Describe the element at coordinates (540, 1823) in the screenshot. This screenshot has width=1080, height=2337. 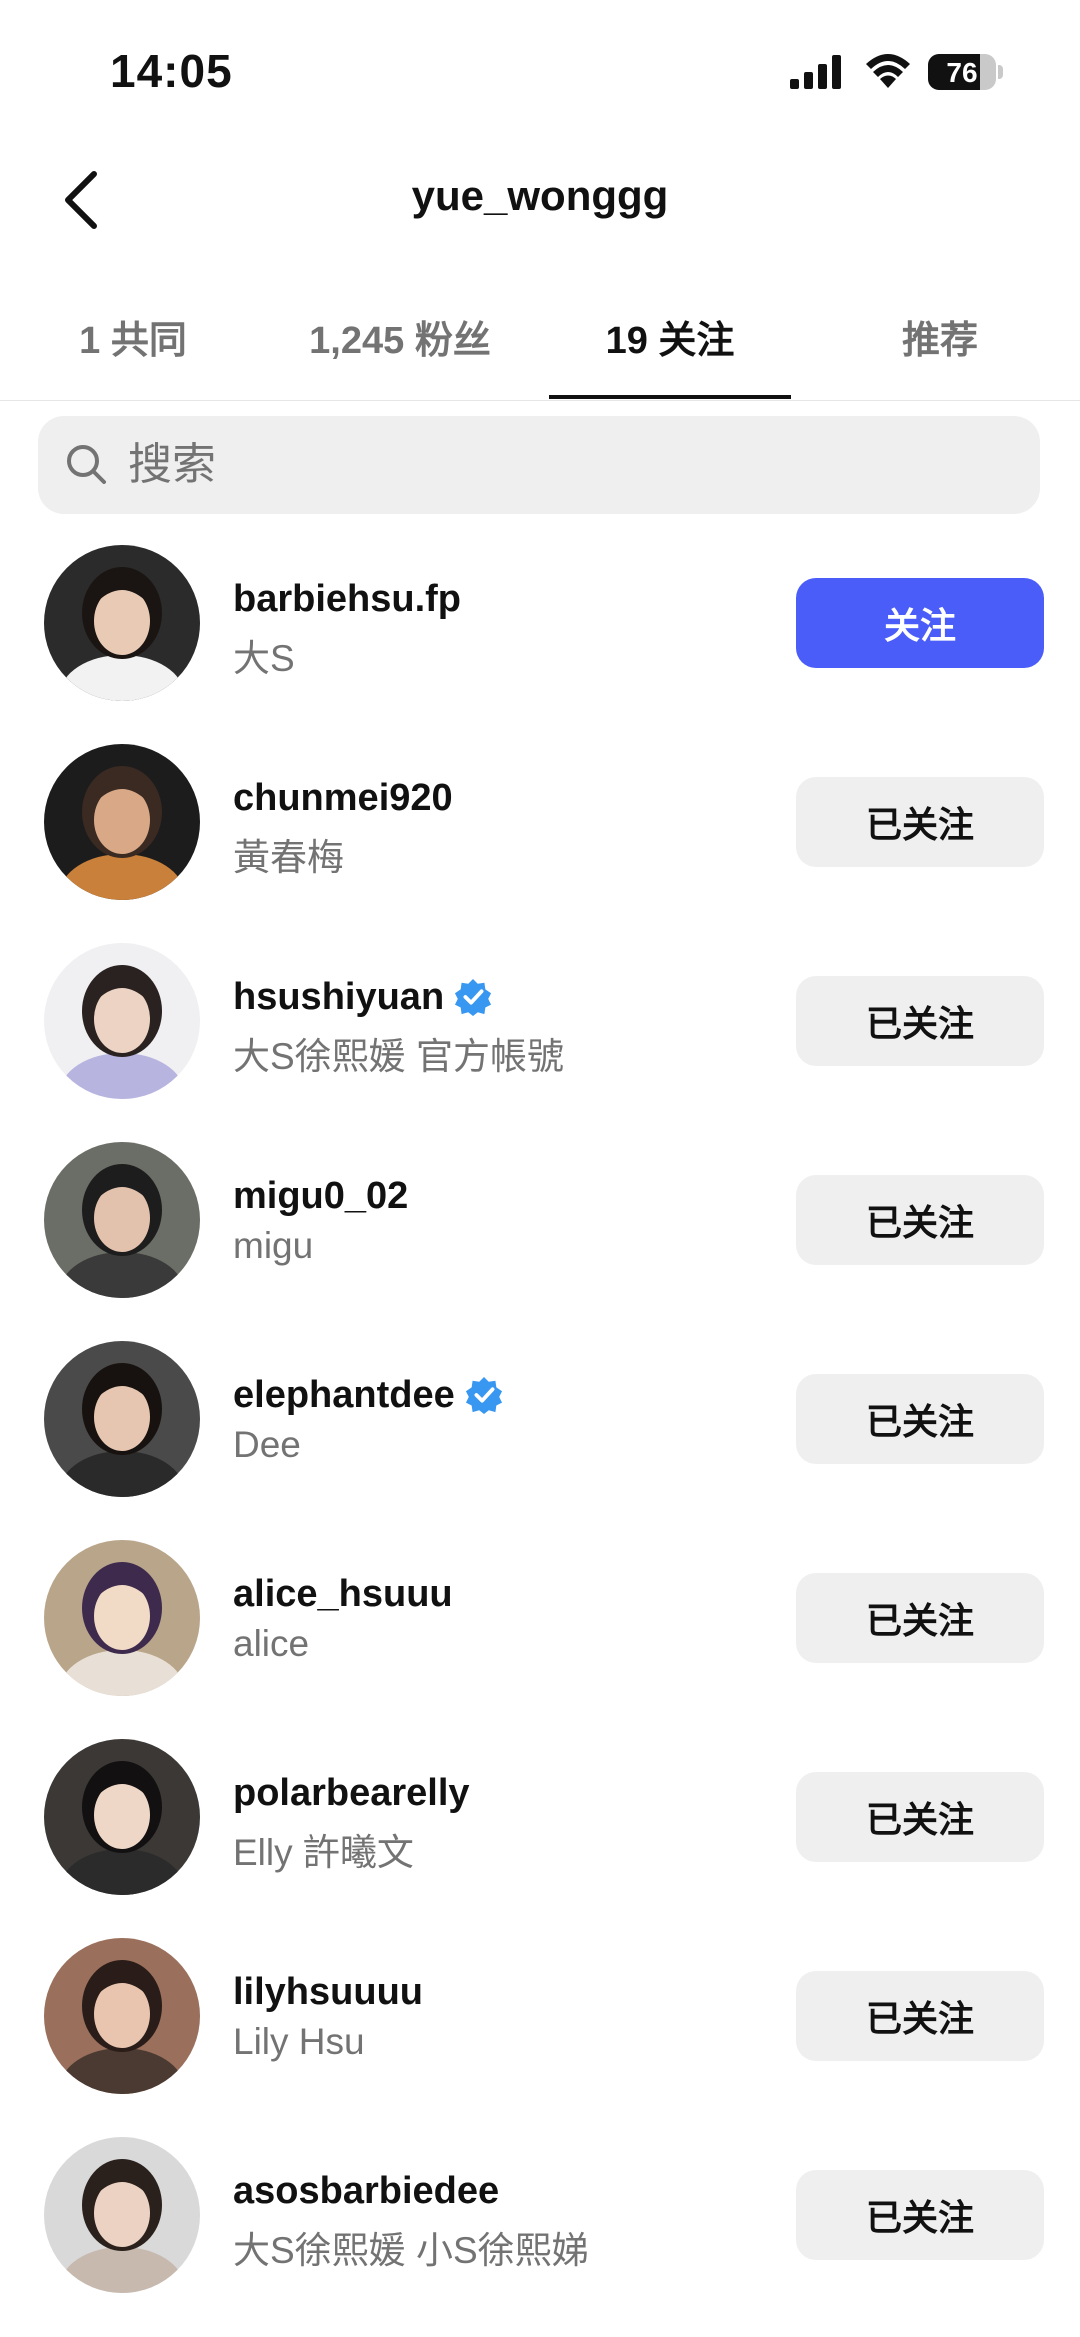
I see `list-item: polarbearelly Elly 許曦文 已关注` at that location.